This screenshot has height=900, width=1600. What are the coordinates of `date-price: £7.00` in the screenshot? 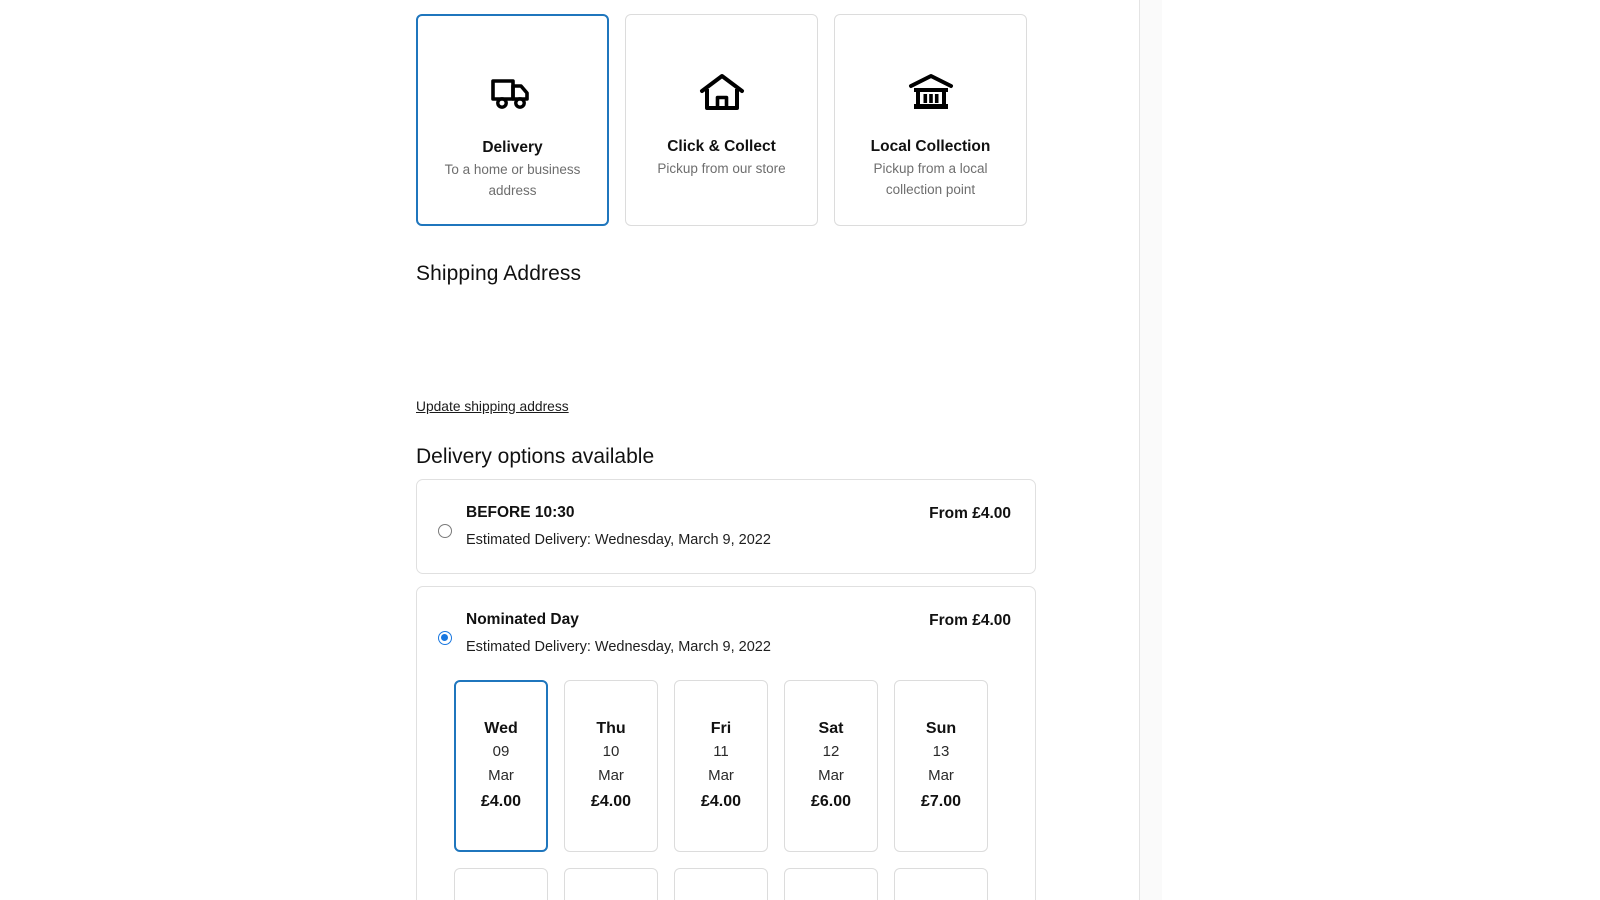 It's located at (941, 801).